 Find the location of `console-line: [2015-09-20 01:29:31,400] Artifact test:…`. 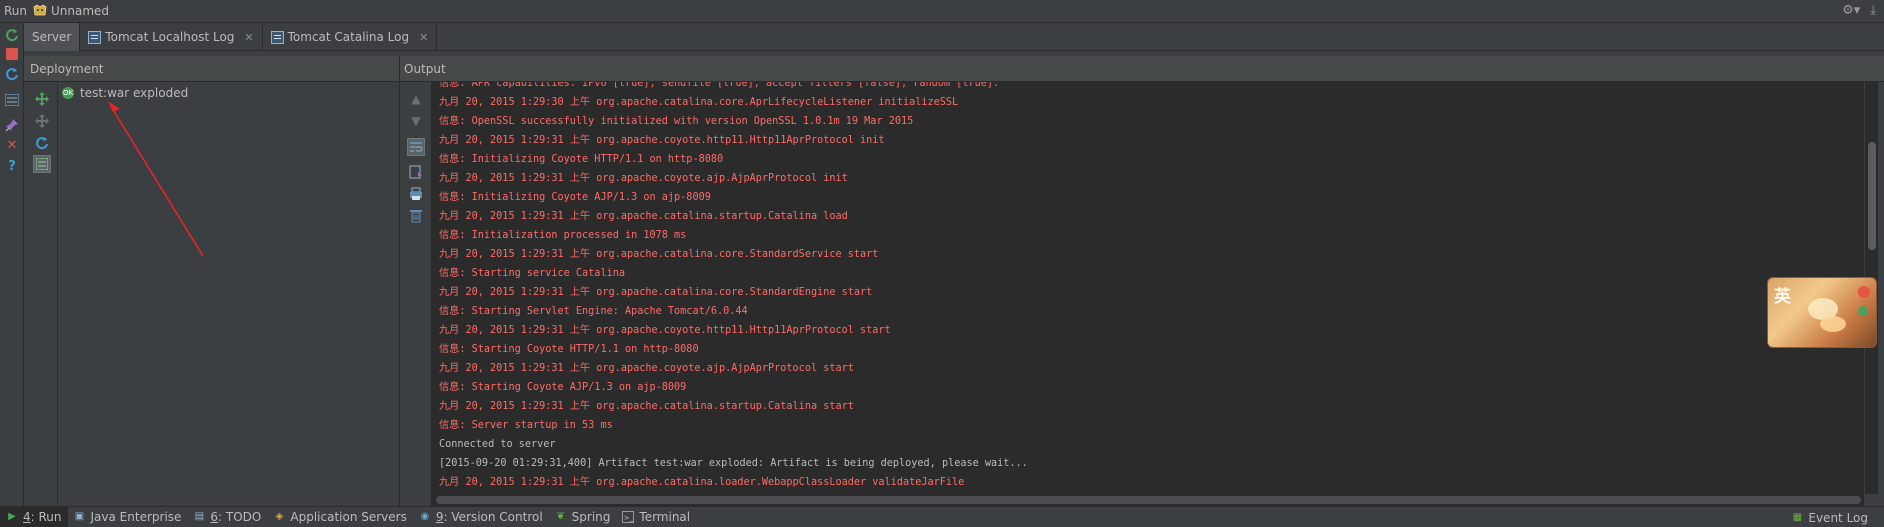

console-line: [2015-09-20 01:29:31,400] Artifact test:… is located at coordinates (733, 463).